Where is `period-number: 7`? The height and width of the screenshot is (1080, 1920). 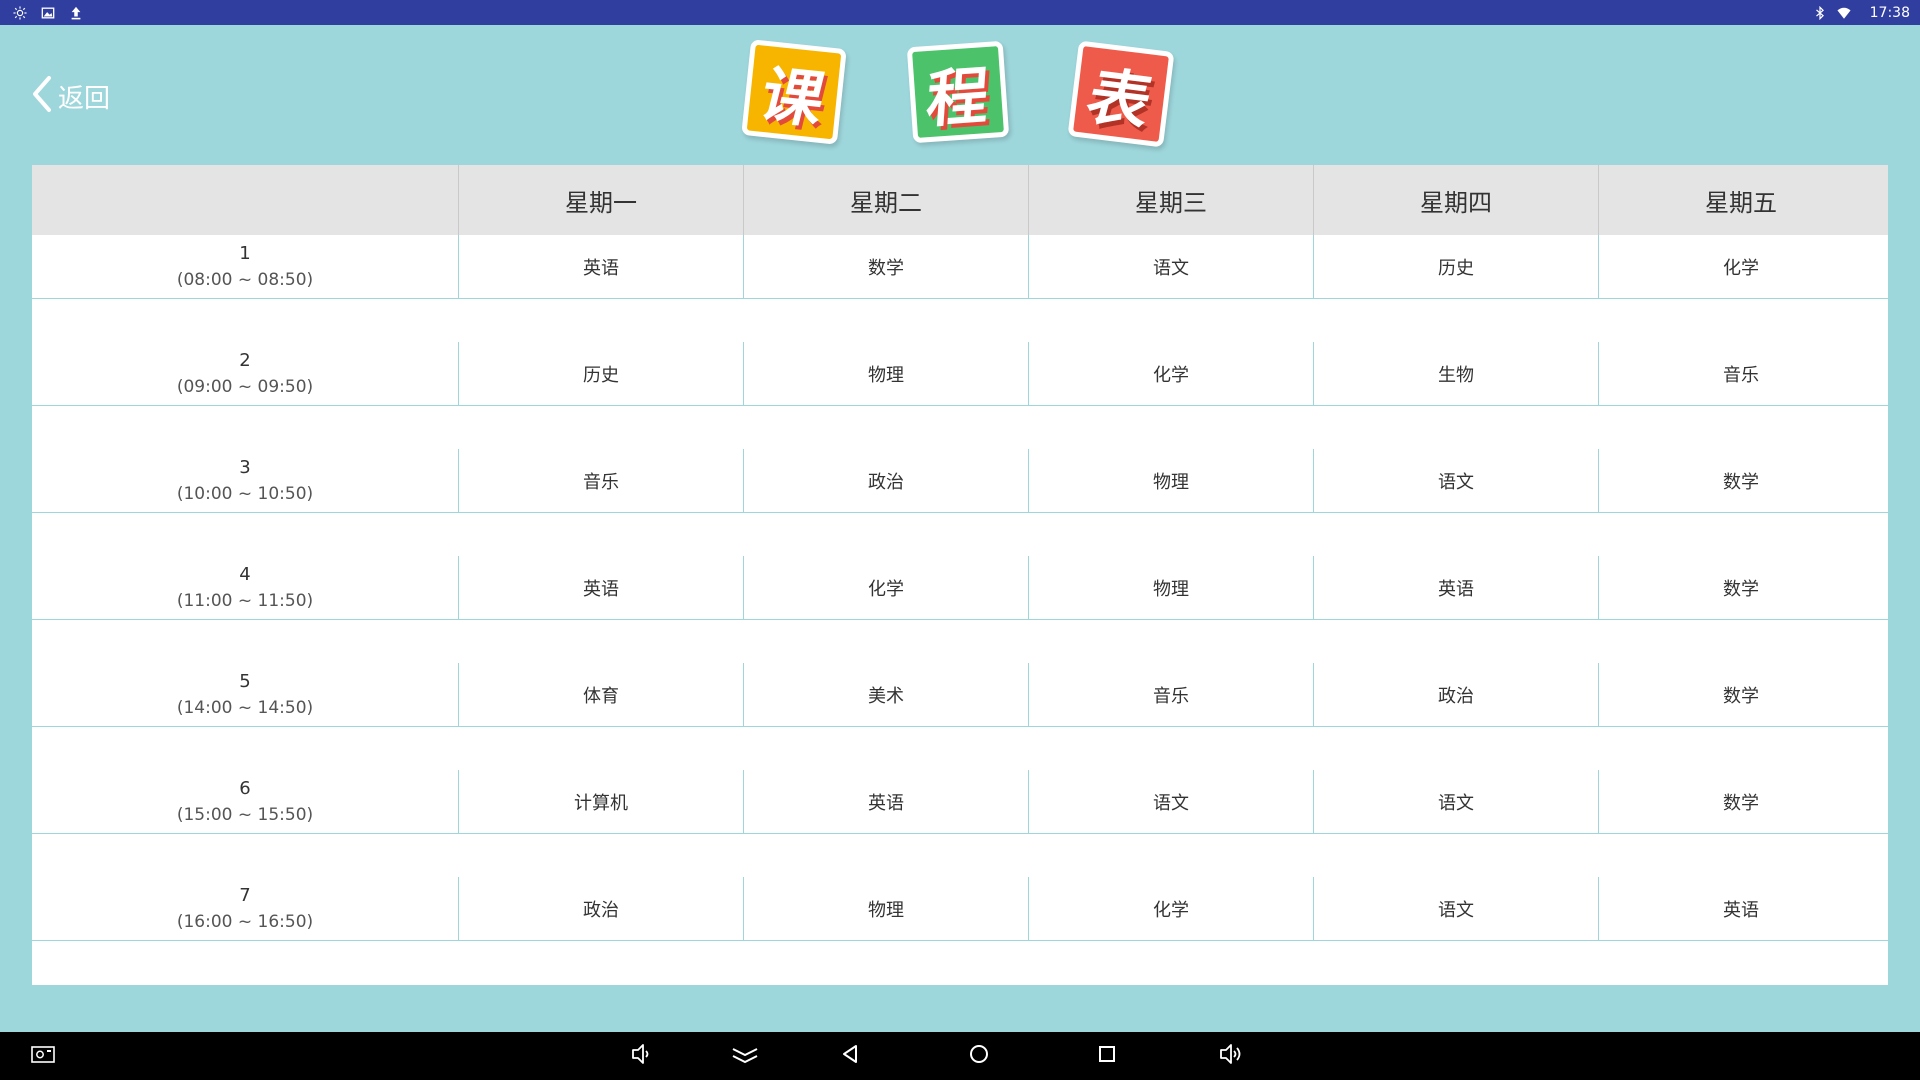 period-number: 7 is located at coordinates (245, 895).